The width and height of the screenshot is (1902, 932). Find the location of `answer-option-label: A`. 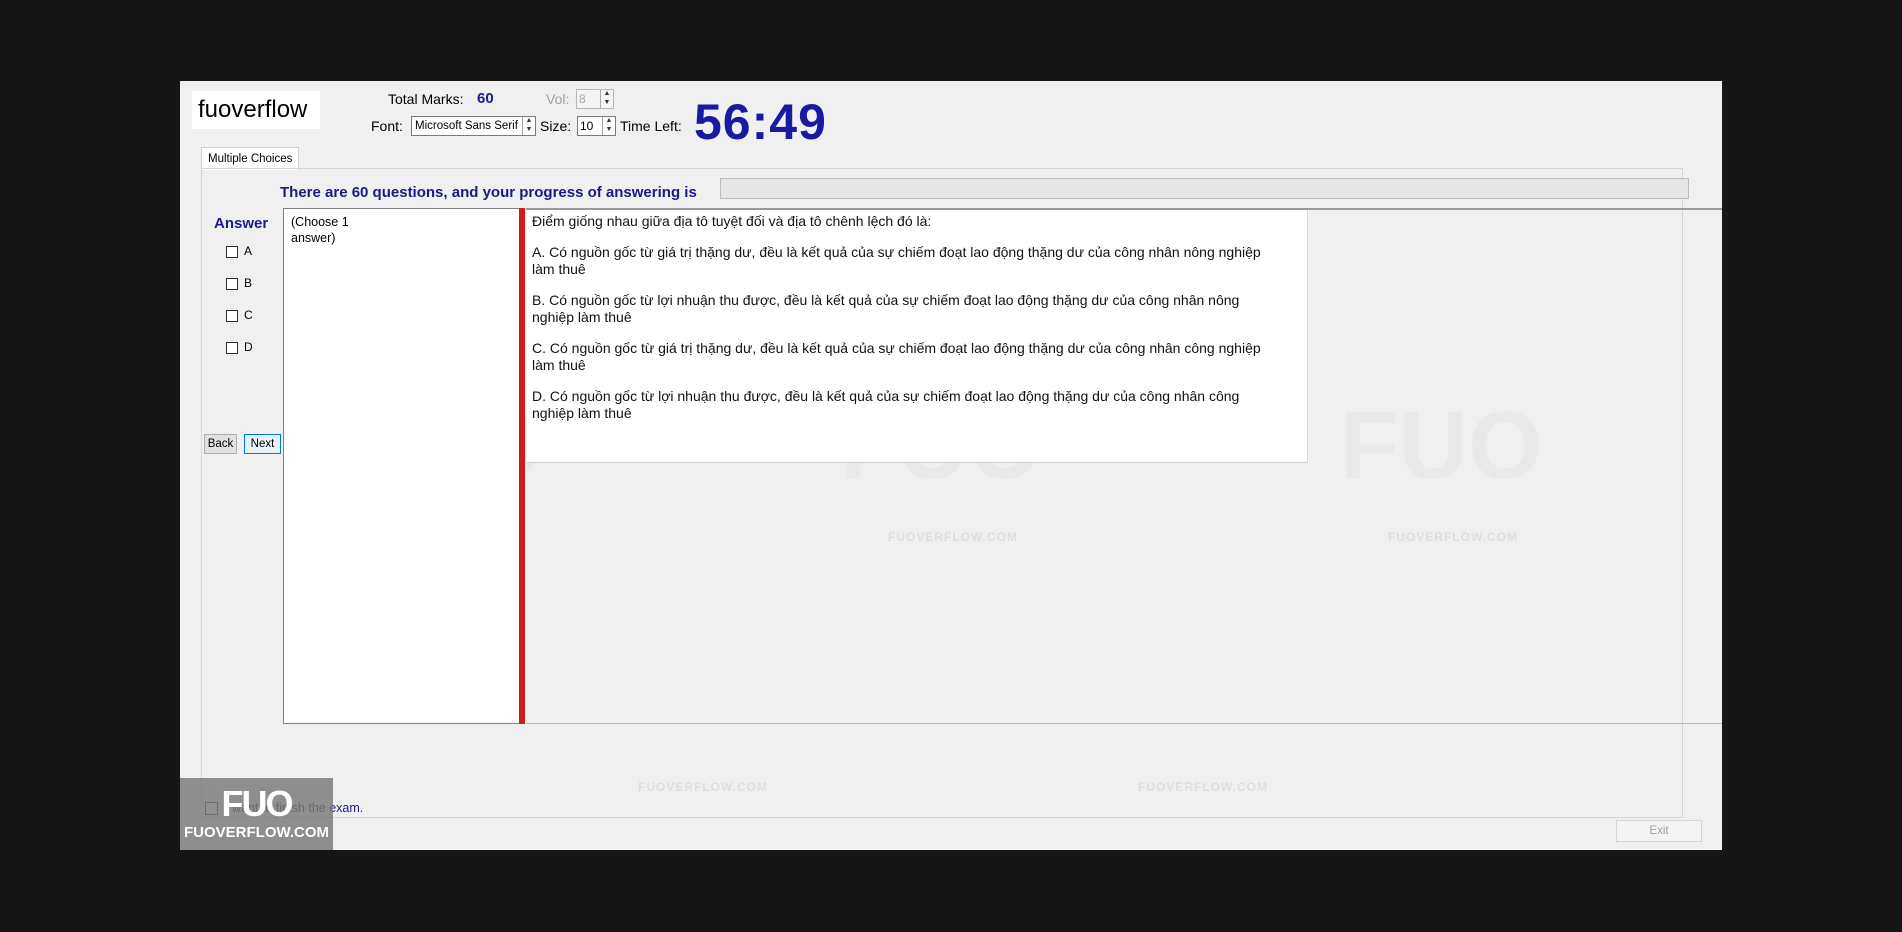

answer-option-label: A is located at coordinates (248, 251).